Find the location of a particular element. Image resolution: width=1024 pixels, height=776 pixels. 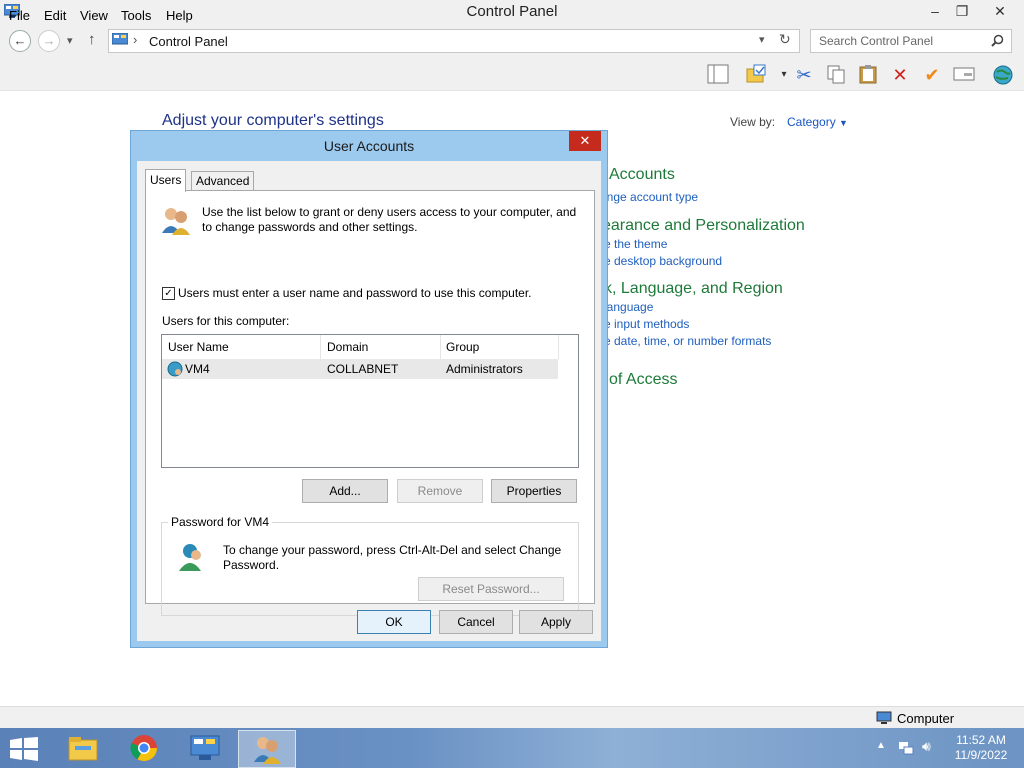

status-bar: Computer is located at coordinates (512, 717).